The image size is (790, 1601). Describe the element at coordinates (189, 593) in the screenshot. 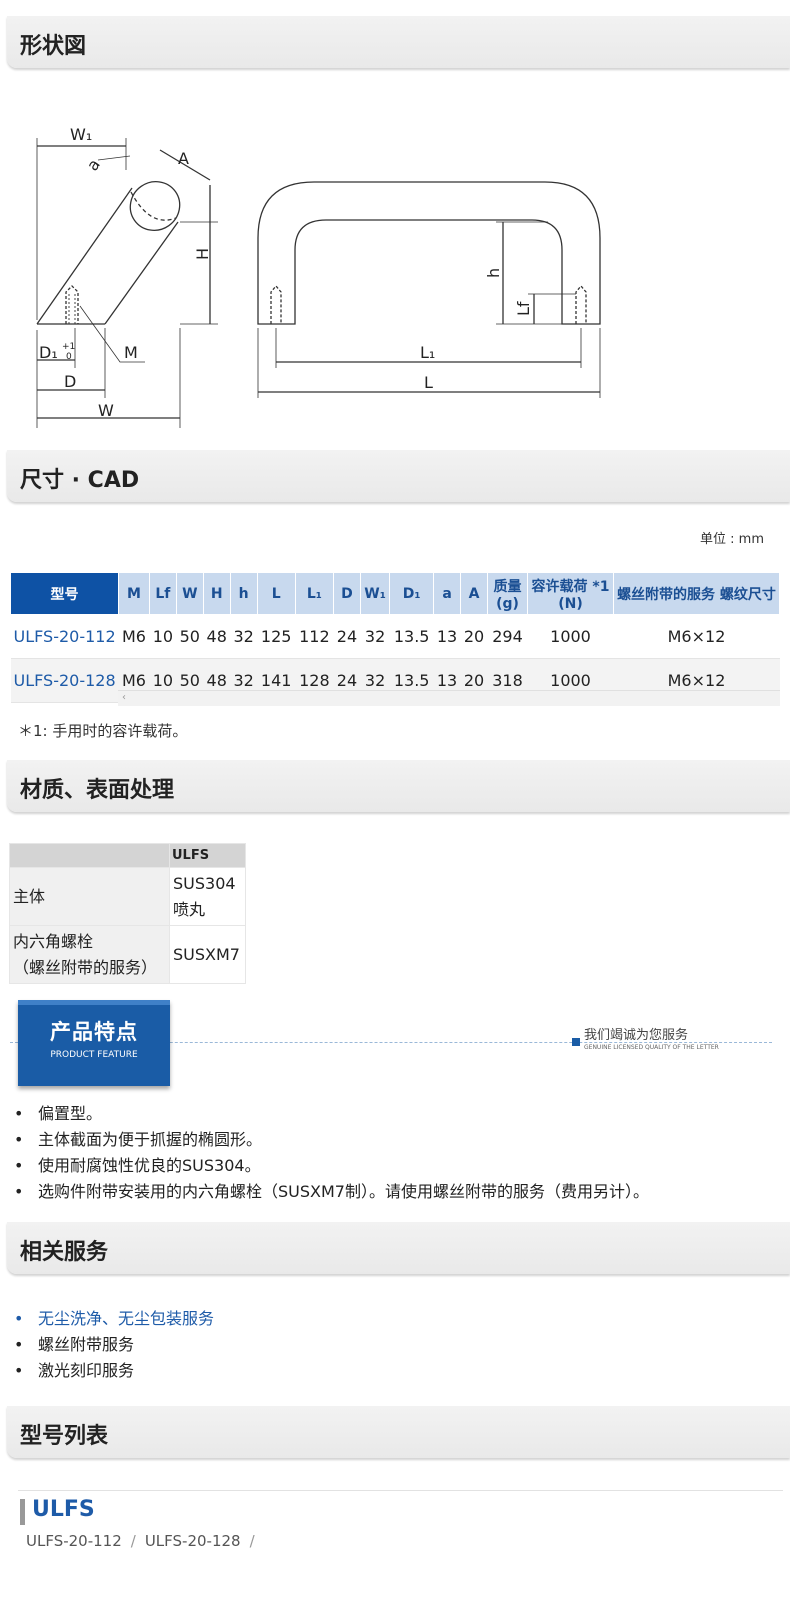

I see `col-header: W` at that location.